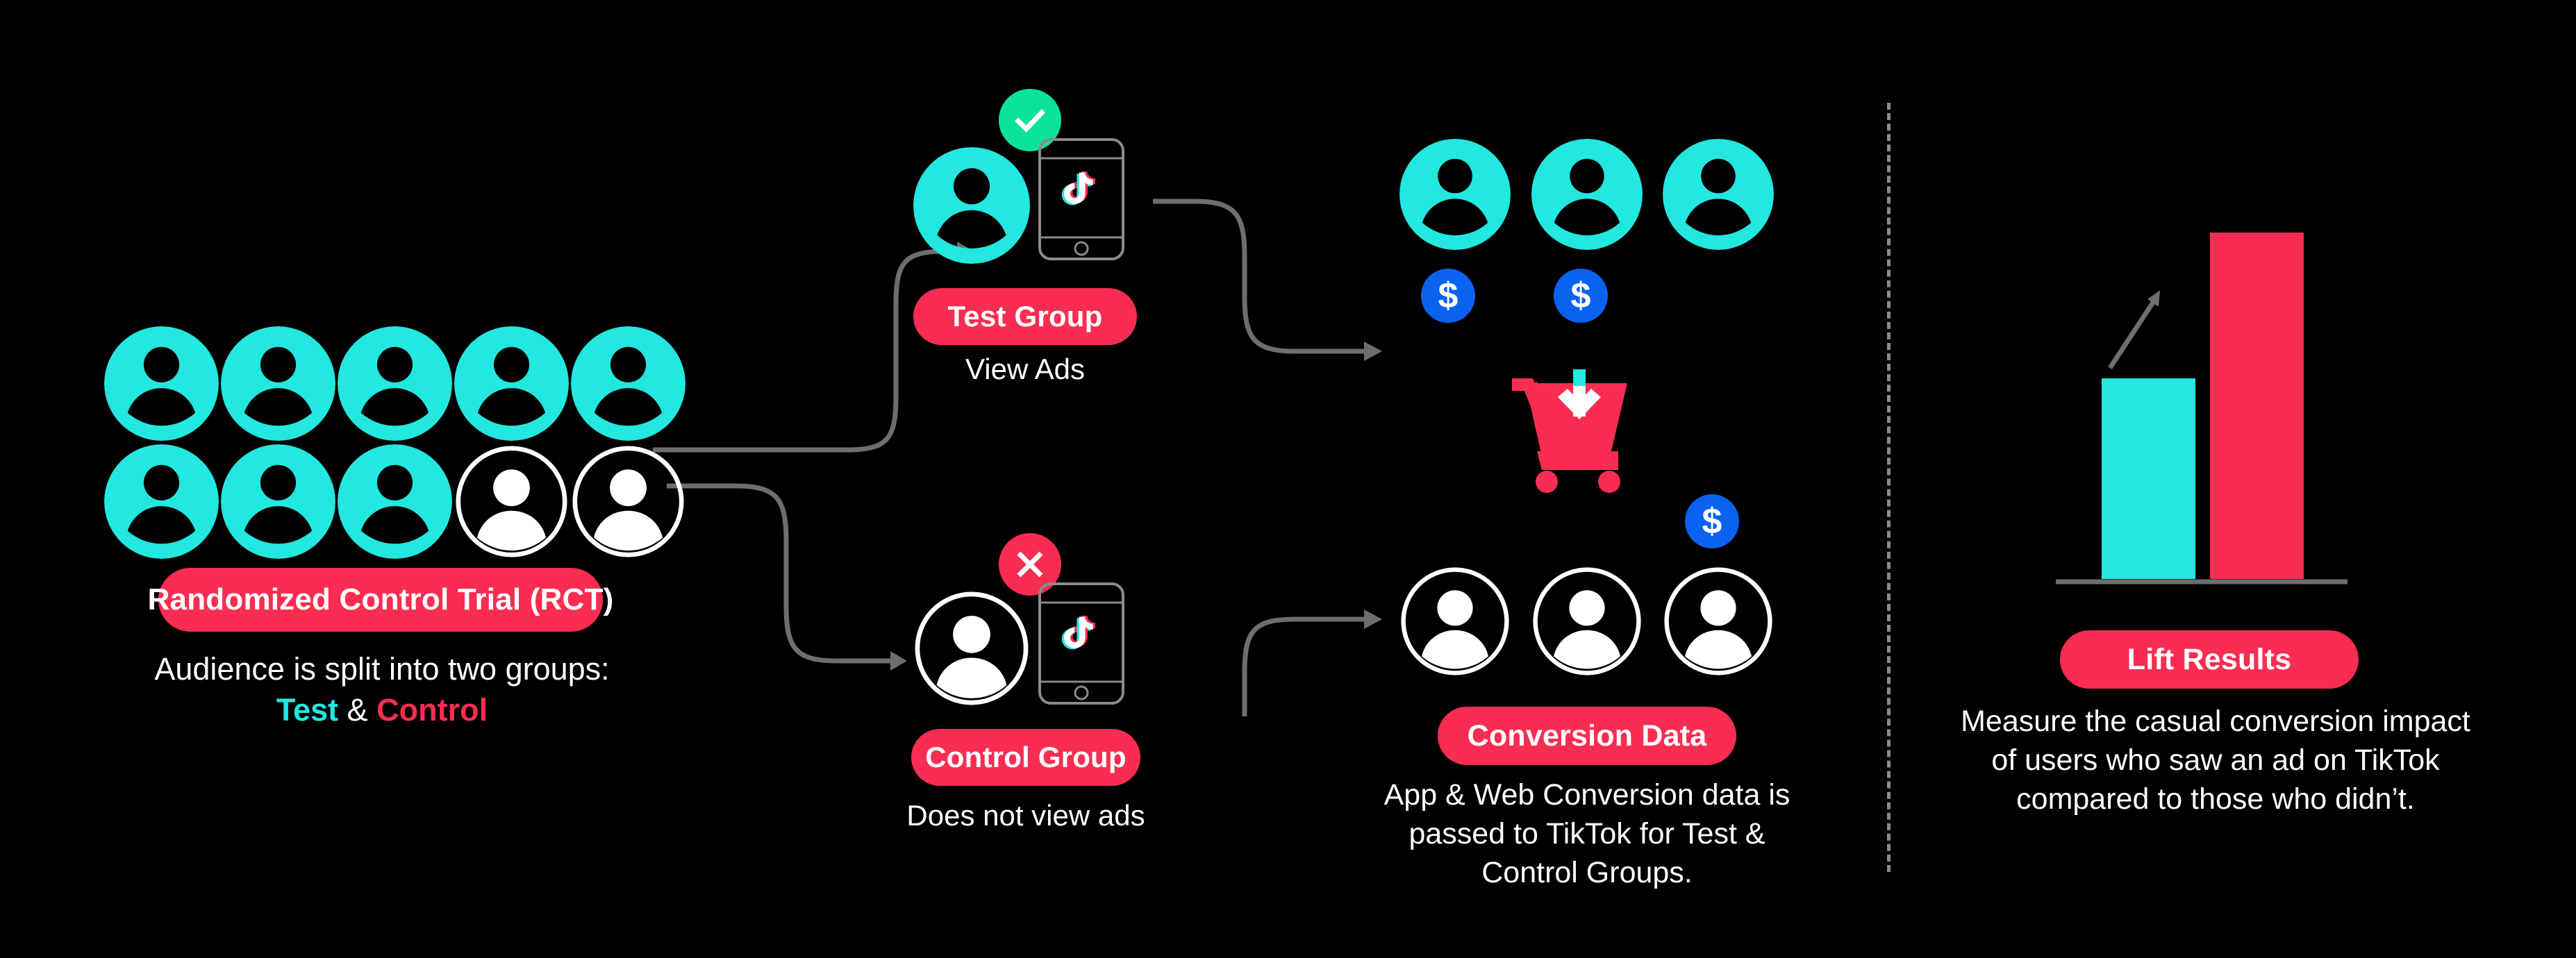  What do you see at coordinates (1025, 815) in the screenshot?
I see `control-group-caption: Does not view ads` at bounding box center [1025, 815].